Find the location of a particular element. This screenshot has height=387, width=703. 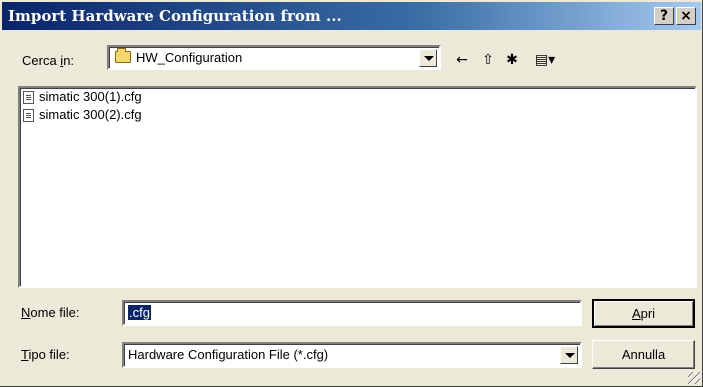

filetype-dropdown-button is located at coordinates (569, 355).